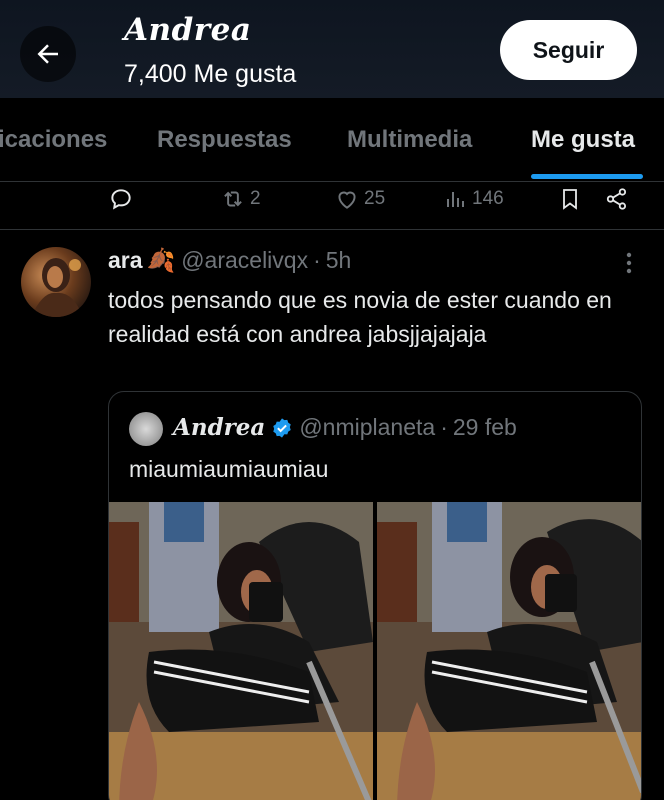  I want to click on quoted-text: miaumiaumiaumiau, so click(229, 469).